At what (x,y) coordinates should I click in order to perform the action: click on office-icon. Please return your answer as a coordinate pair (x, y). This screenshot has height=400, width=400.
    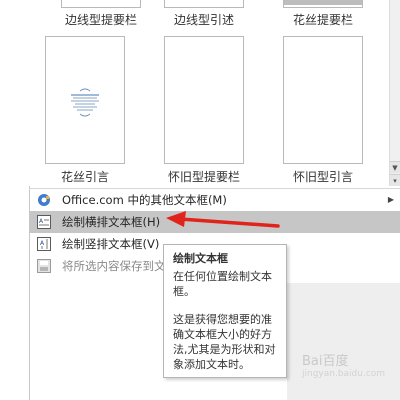
    Looking at the image, I should click on (44, 200).